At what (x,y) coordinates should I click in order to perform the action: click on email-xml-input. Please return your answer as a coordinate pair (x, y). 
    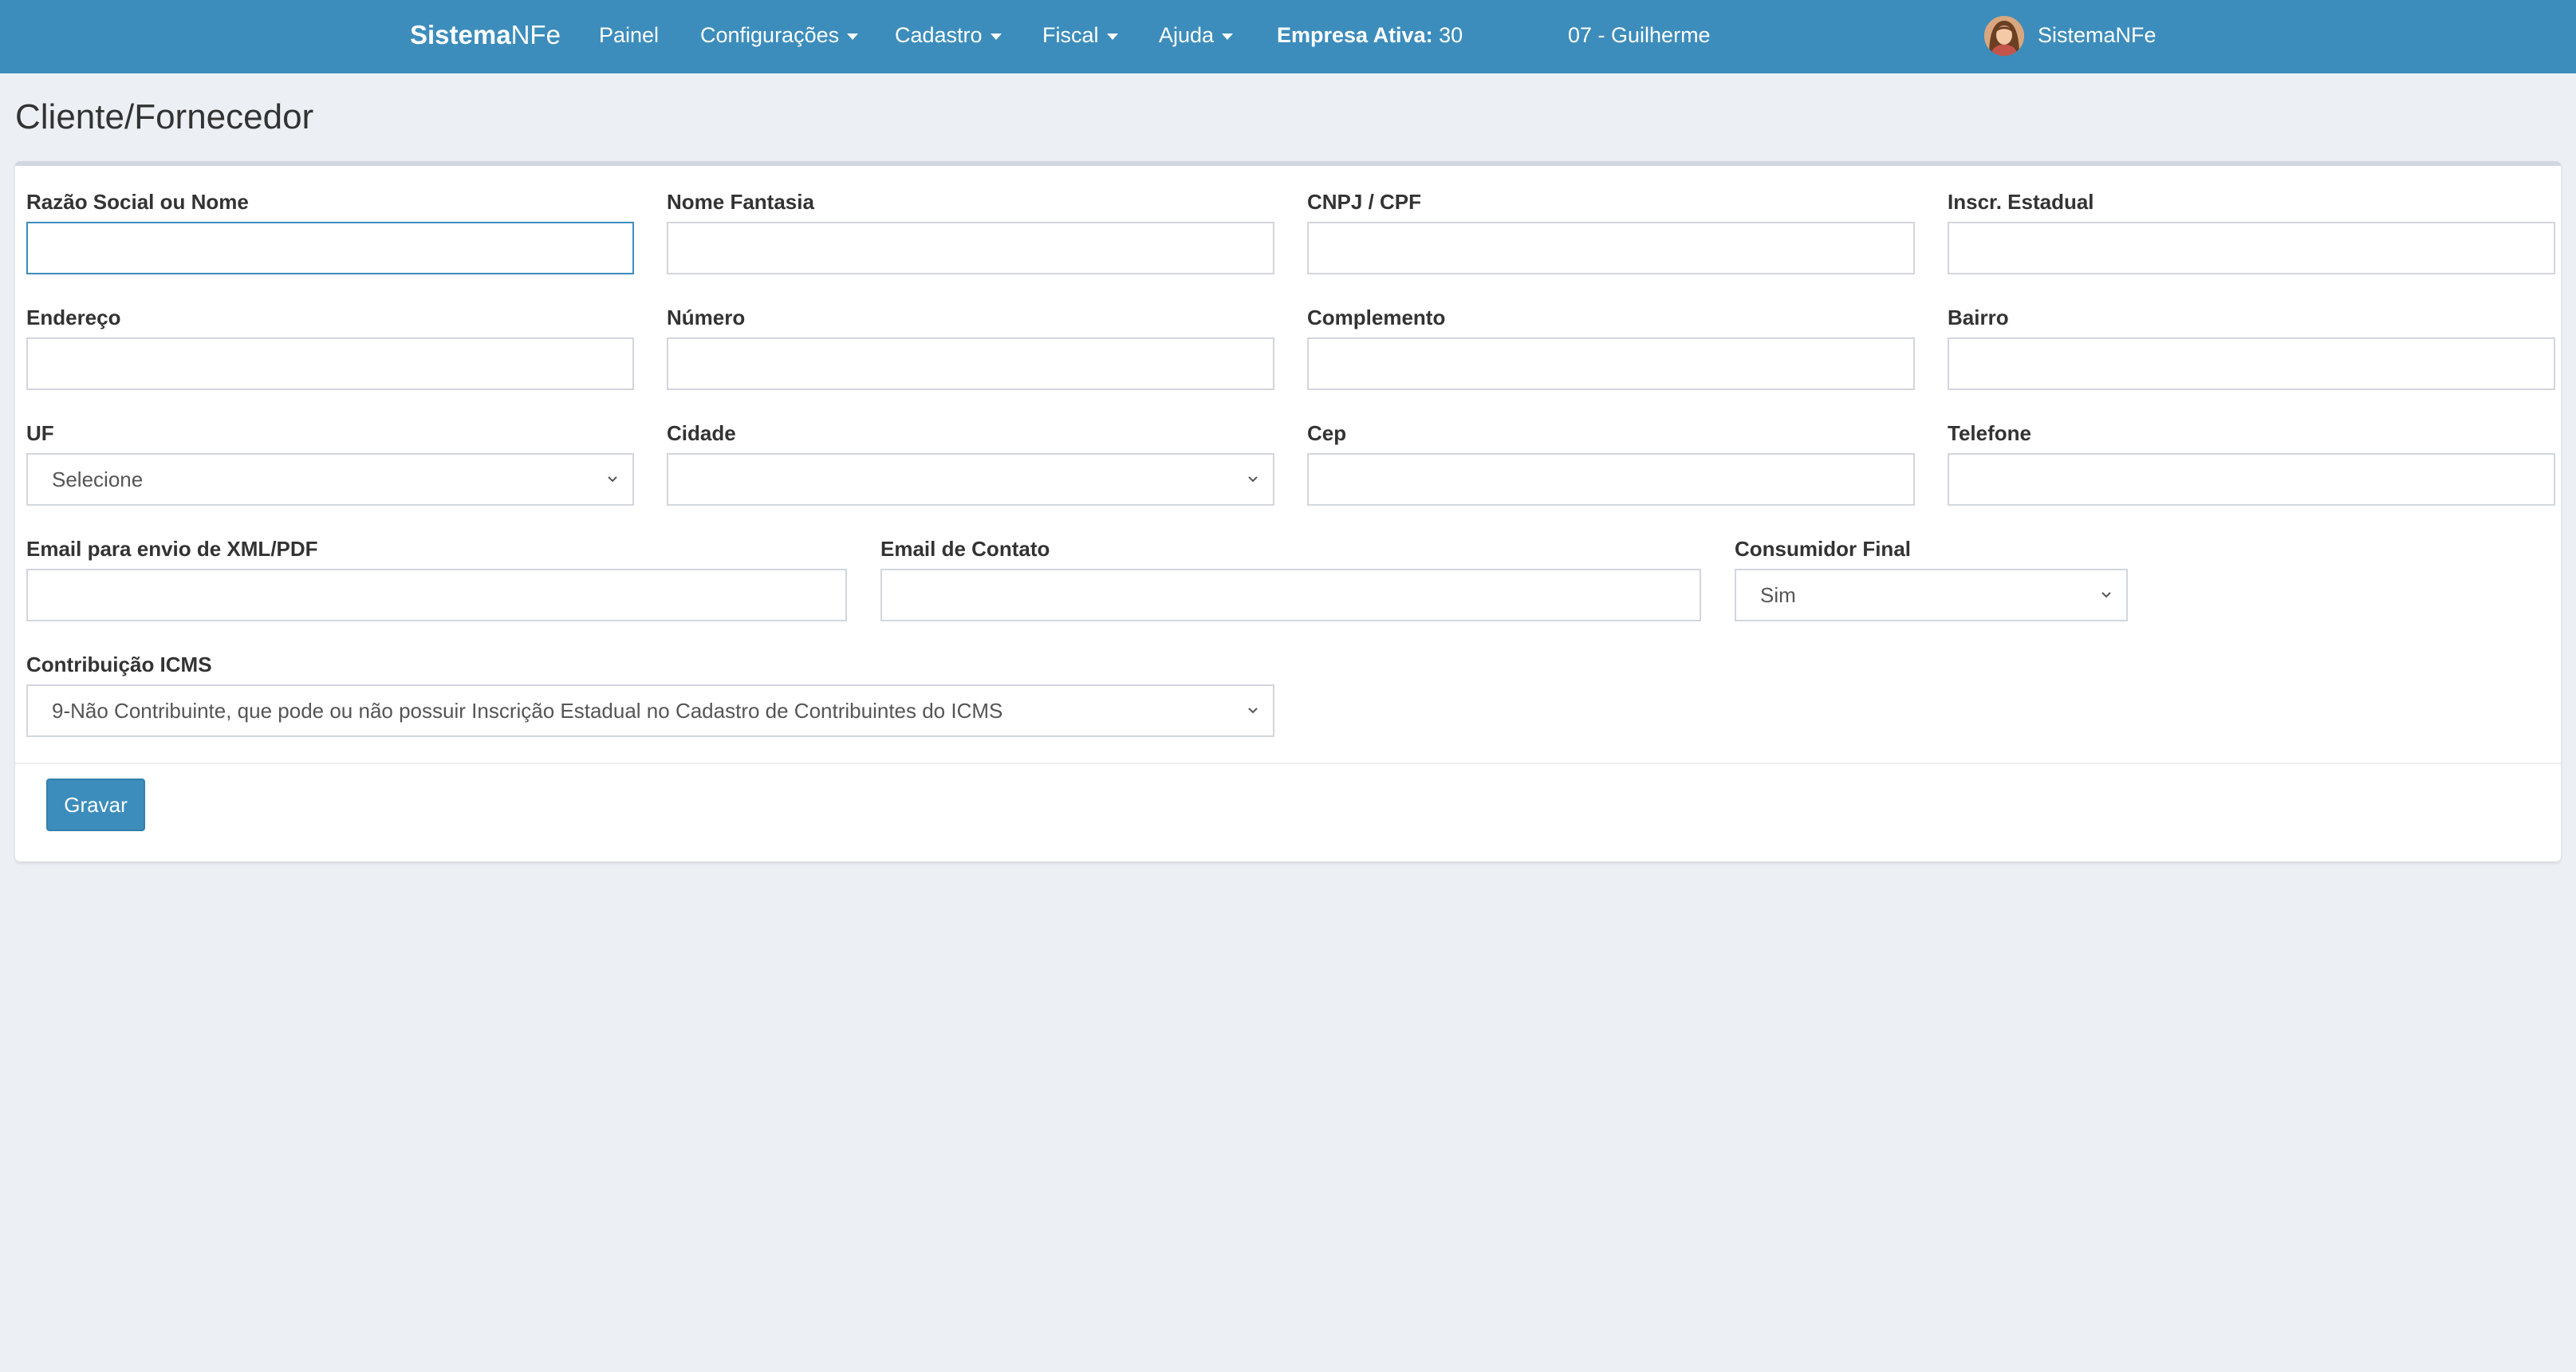
    Looking at the image, I should click on (436, 595).